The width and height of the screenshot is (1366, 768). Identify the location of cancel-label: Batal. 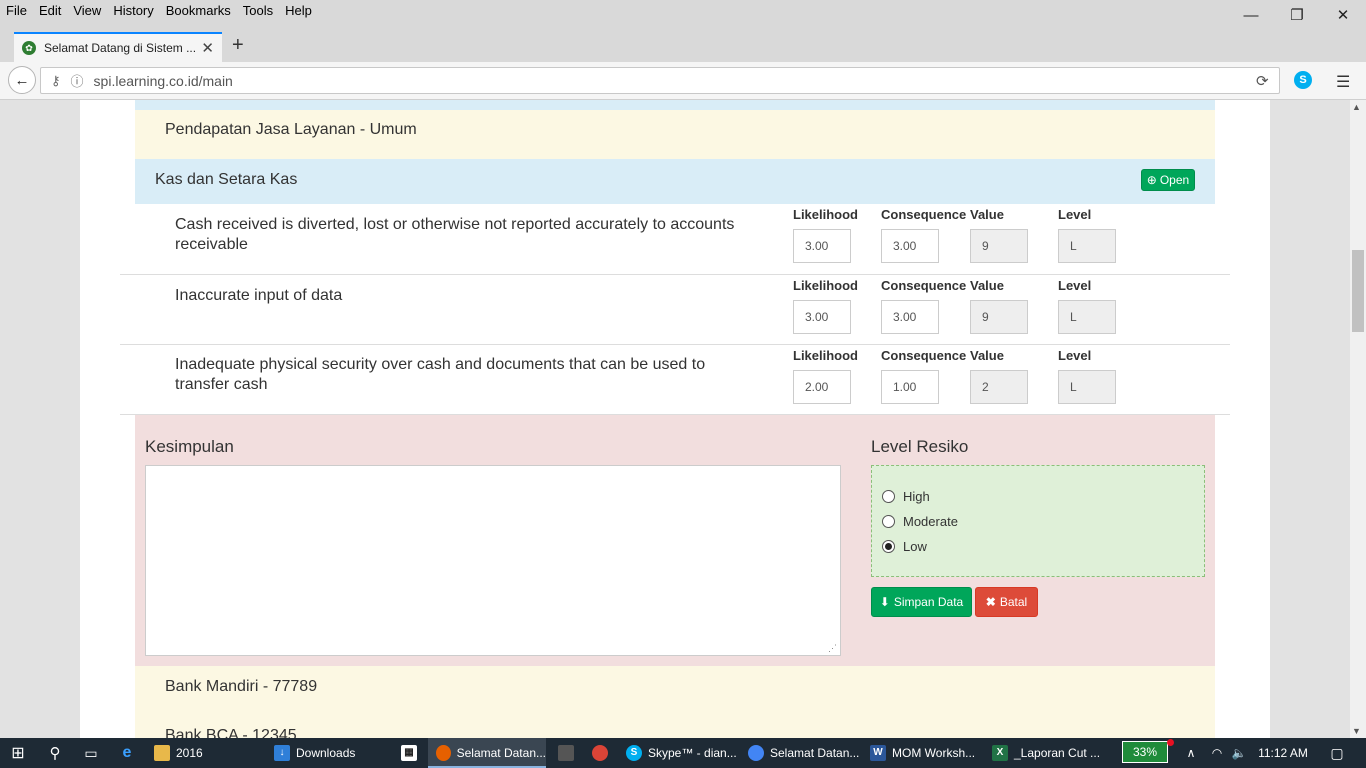
(1013, 602).